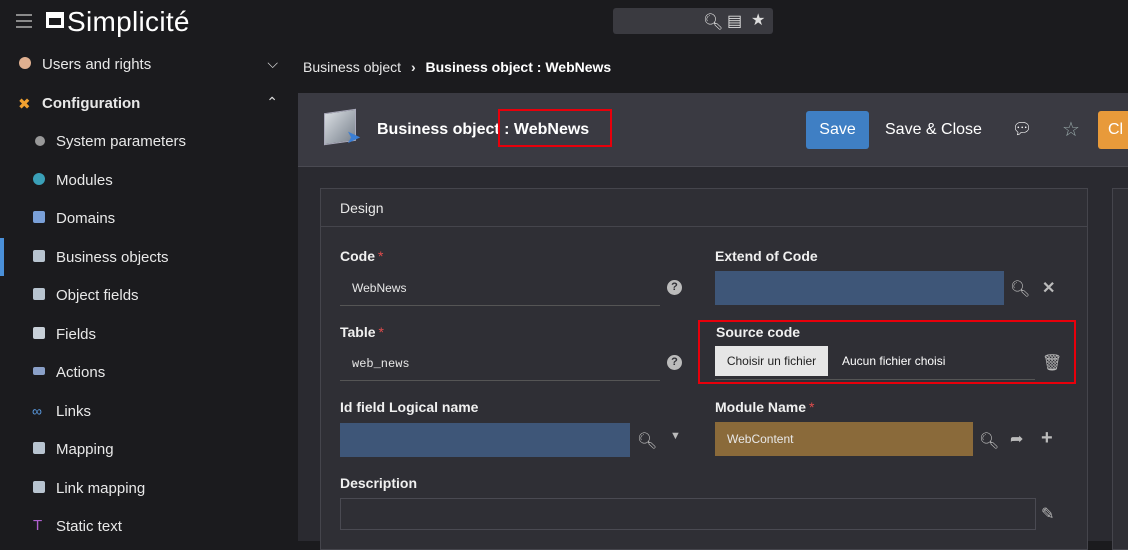  I want to click on sidebar-item-links: ∞ Links, so click(149, 411).